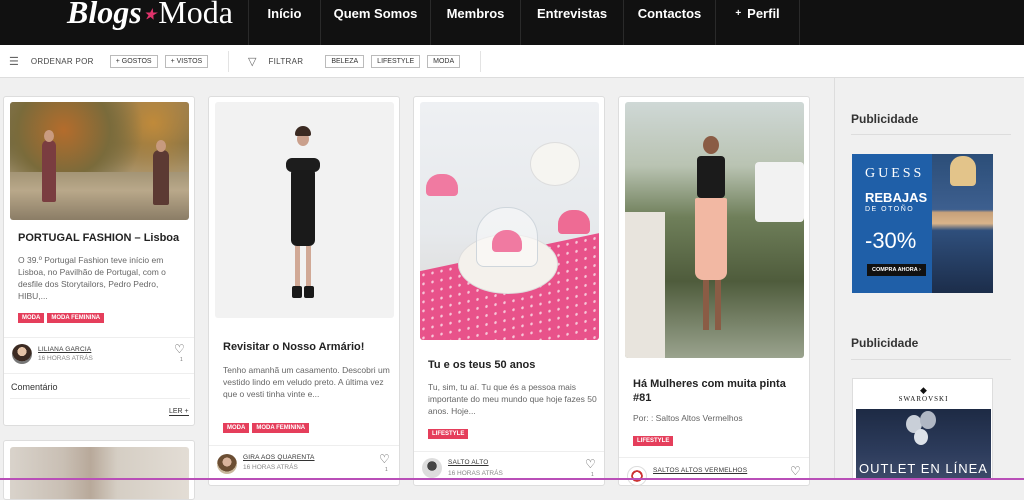  What do you see at coordinates (895, 173) in the screenshot?
I see `guess-logo: GUESS` at bounding box center [895, 173].